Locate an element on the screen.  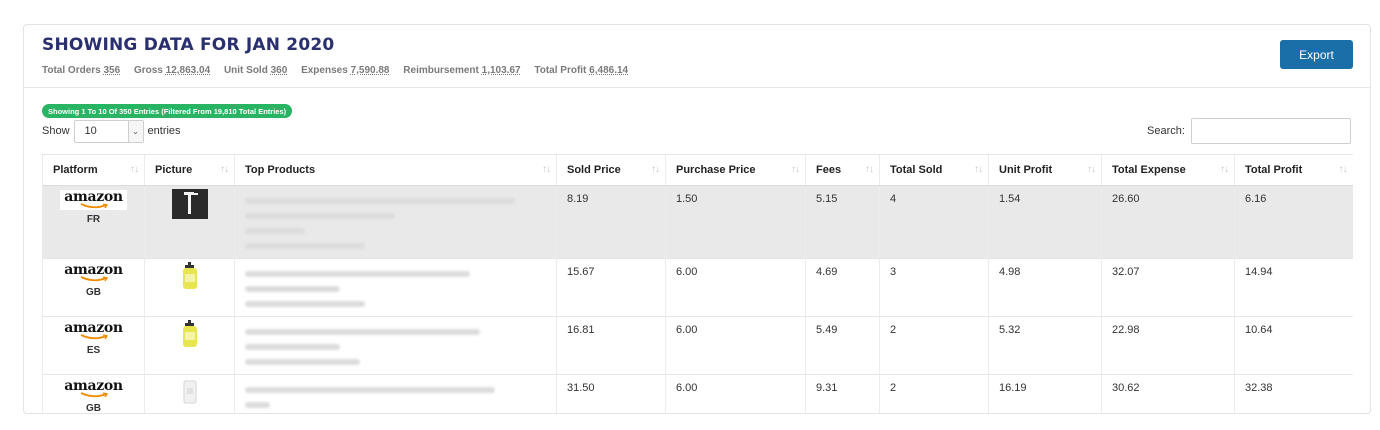
col-header-total-expense: Total Expense ↑↓ is located at coordinates (1168, 170).